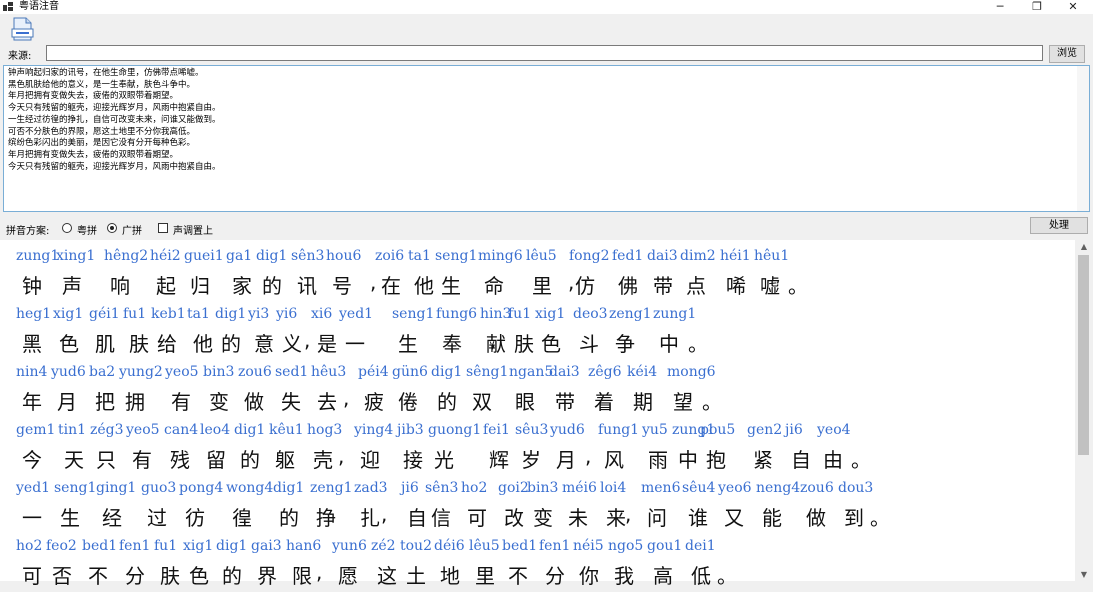 The height and width of the screenshot is (592, 1093). What do you see at coordinates (1083, 355) in the screenshot?
I see `scroll-thumb` at bounding box center [1083, 355].